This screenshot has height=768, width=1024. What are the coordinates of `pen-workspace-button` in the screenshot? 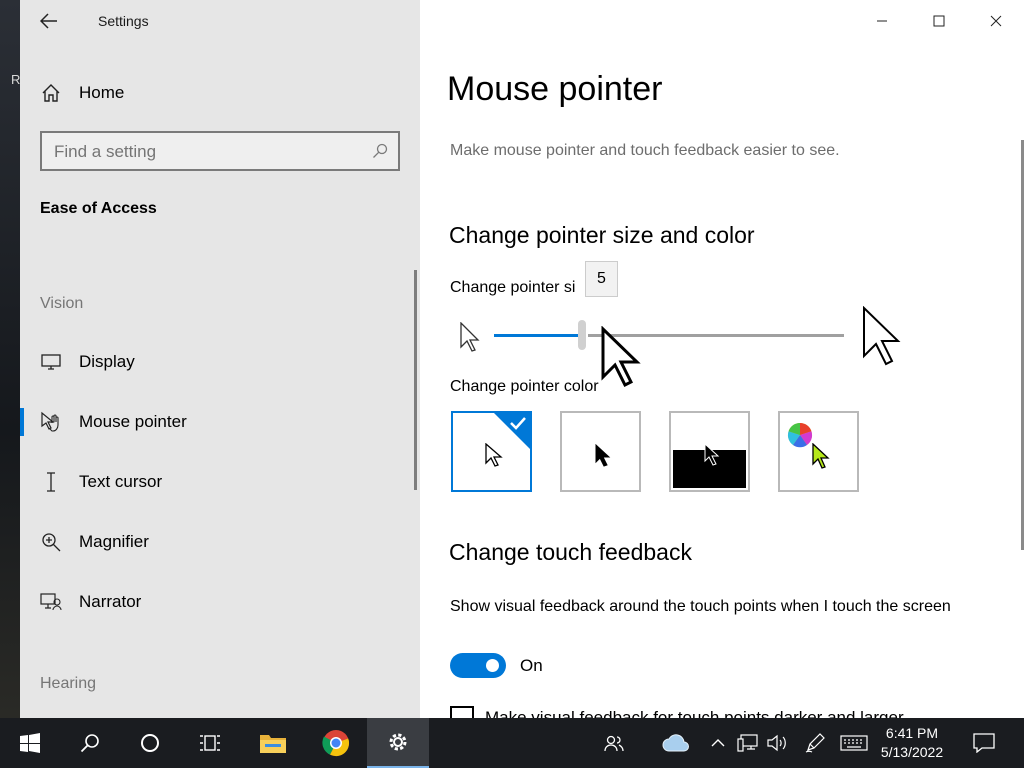 It's located at (815, 743).